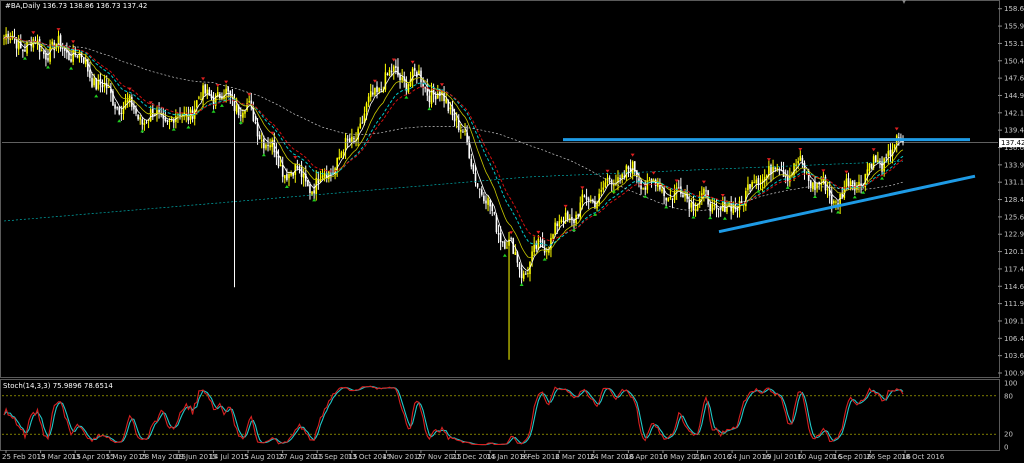 This screenshot has width=1024, height=463. I want to click on stoch-axis-tick-label: 100, so click(1010, 384).